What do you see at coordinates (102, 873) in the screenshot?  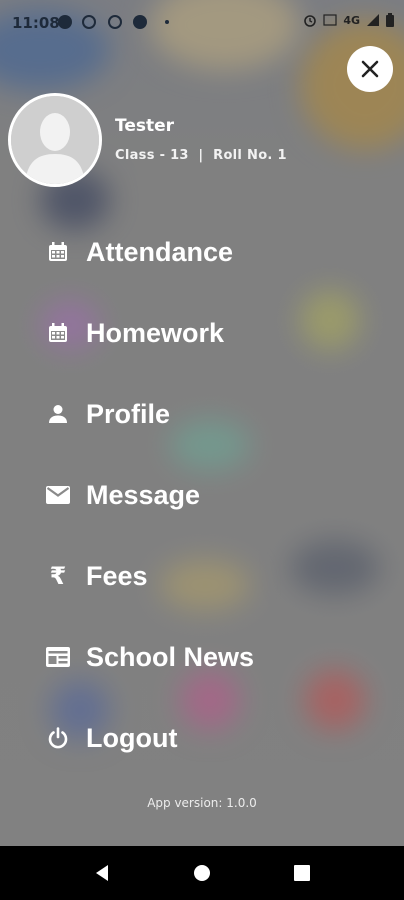 I see `back-icon` at bounding box center [102, 873].